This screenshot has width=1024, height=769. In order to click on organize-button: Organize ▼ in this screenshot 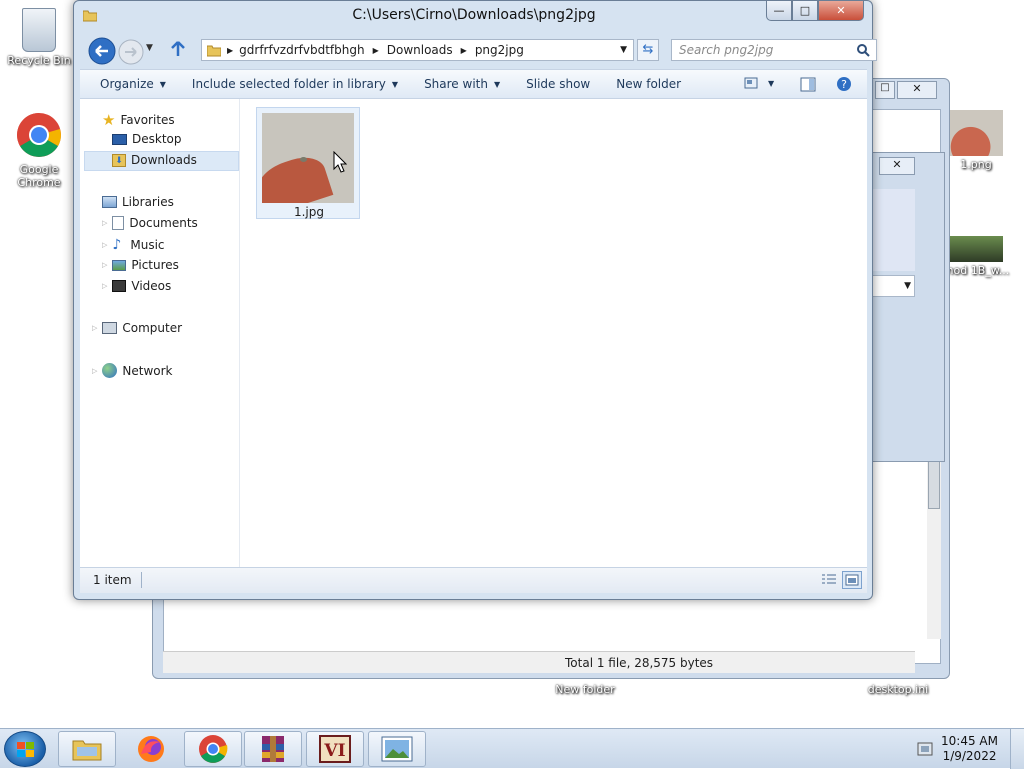, I will do `click(133, 84)`.